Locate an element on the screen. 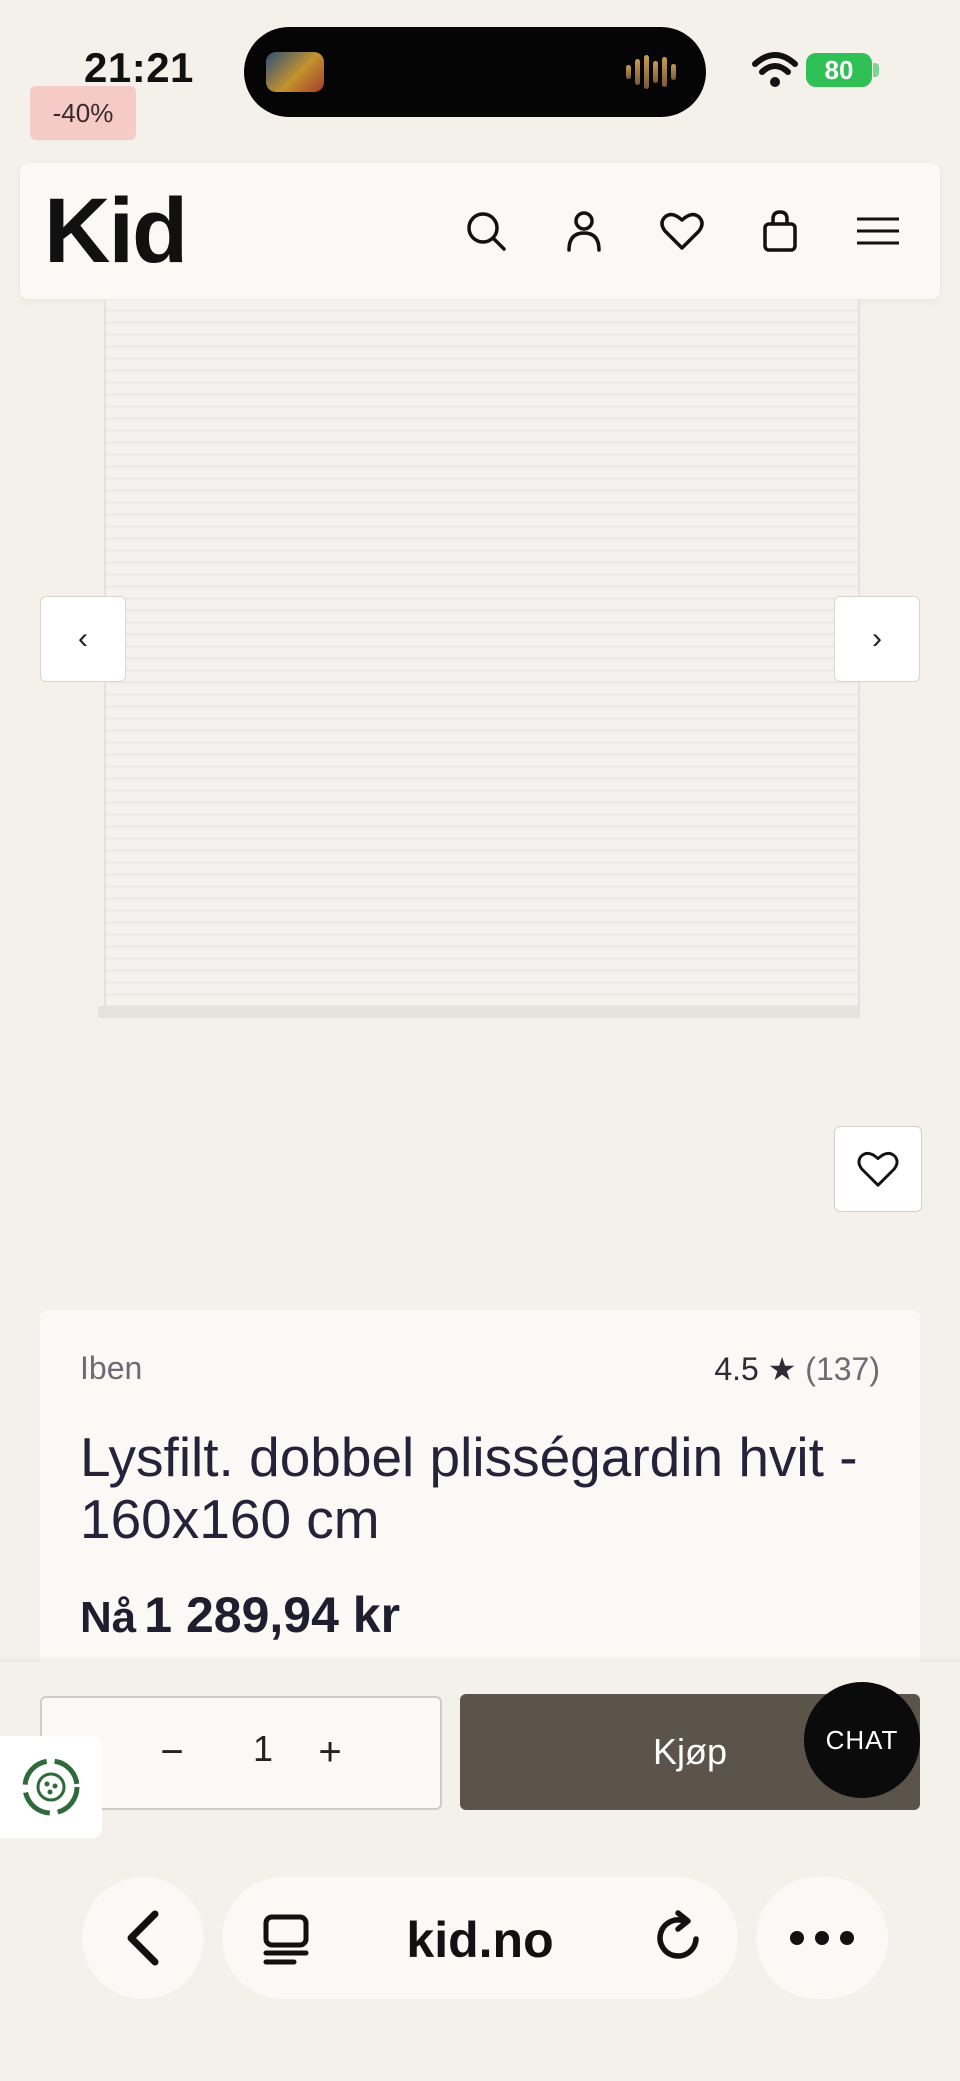 This screenshot has height=2081, width=960. product-image-rail is located at coordinates (479, 1012).